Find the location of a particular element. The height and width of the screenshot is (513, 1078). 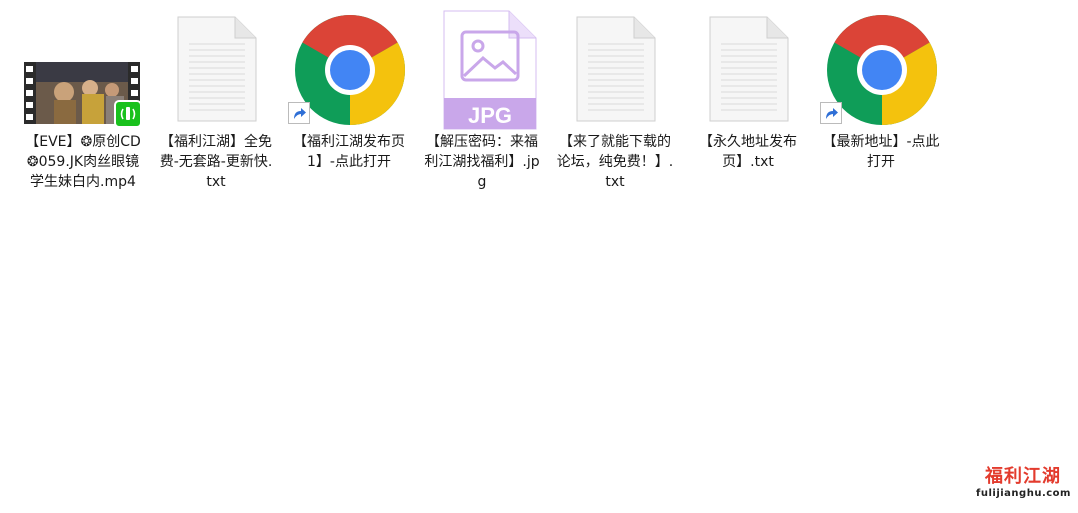

file-name: 【最新地址】-点此打开 is located at coordinates (881, 152).